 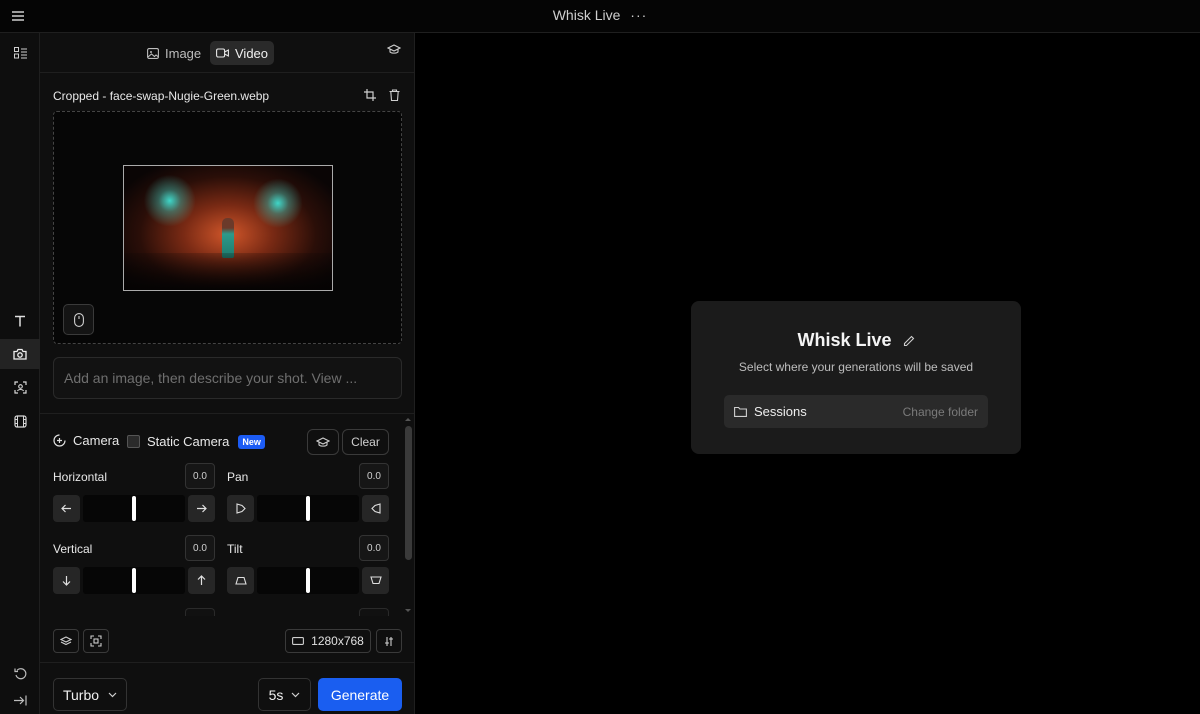 I want to click on panel-toggle-icon, so click(x=20, y=53).